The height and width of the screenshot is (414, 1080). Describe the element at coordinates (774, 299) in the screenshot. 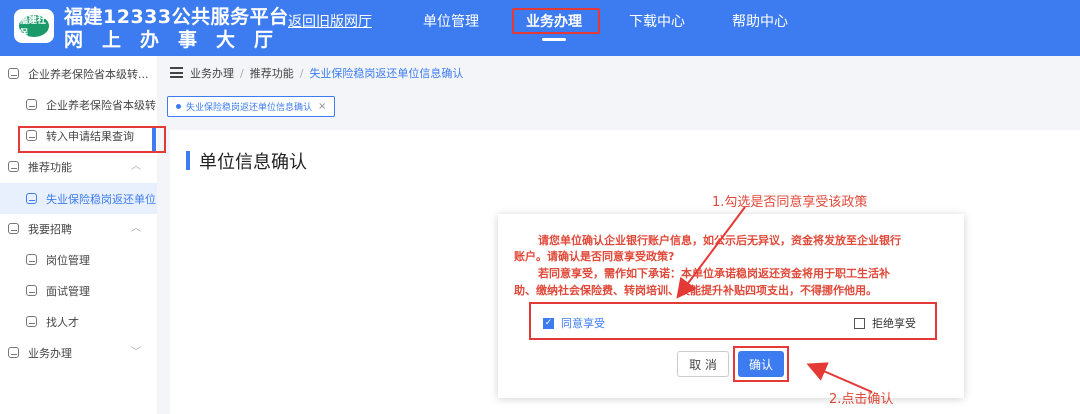

I see `annotation-arrows` at that location.